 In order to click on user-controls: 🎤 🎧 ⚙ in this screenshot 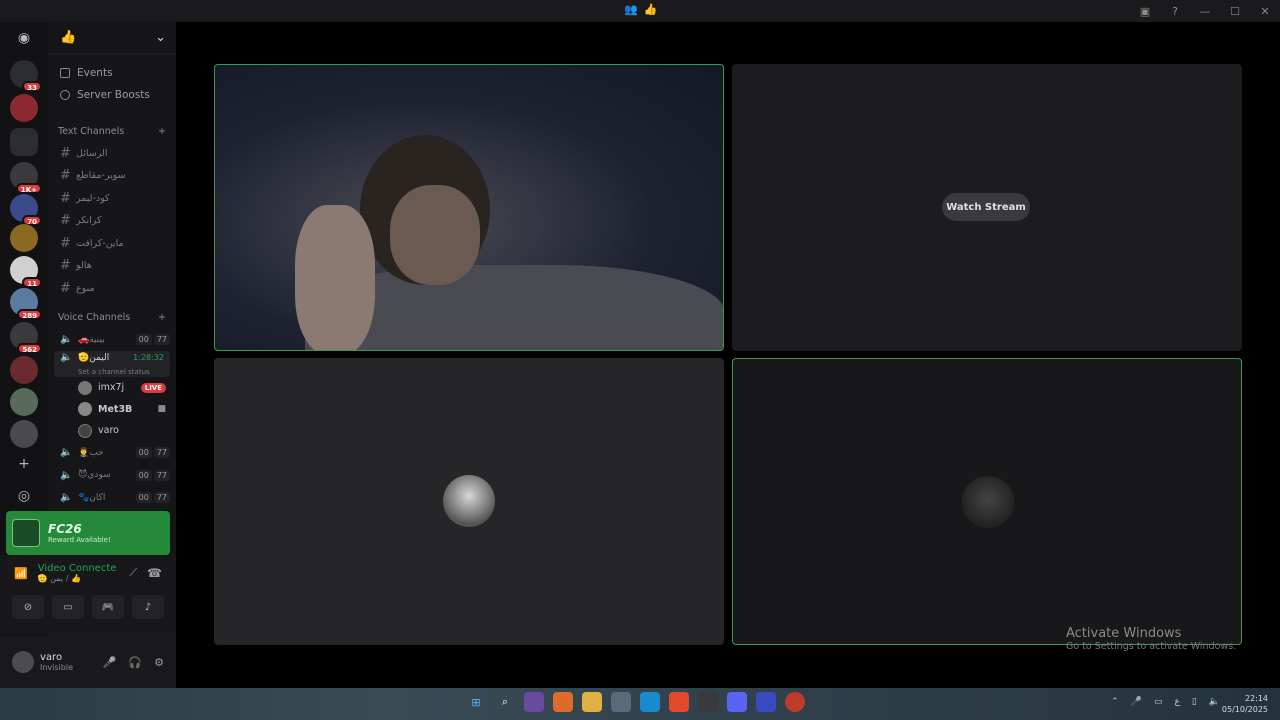, I will do `click(139, 662)`.